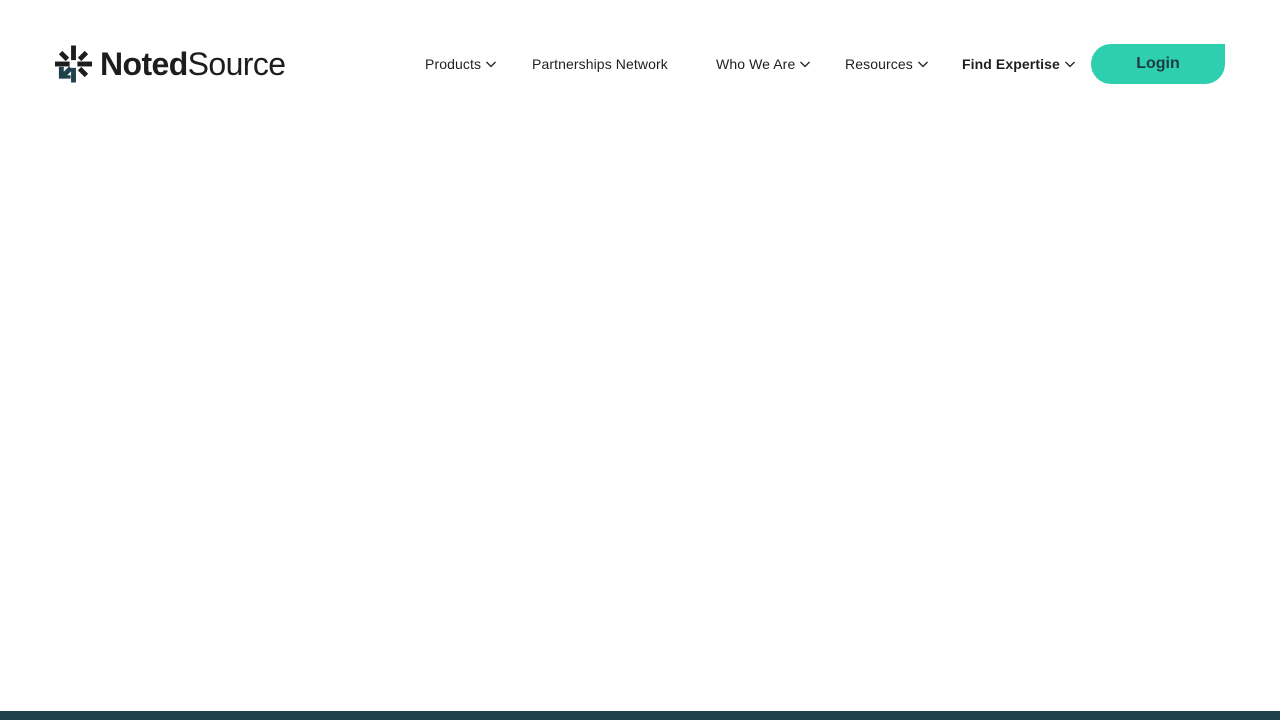 The height and width of the screenshot is (720, 1280). Describe the element at coordinates (879, 64) in the screenshot. I see `nav-item-label: Resources` at that location.